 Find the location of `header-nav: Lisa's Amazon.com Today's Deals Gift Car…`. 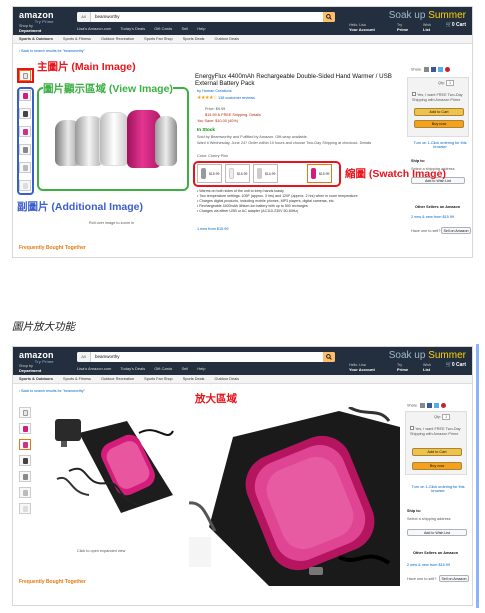

header-nav: Lisa's Amazon.com Today's Deals Gift Car… is located at coordinates (145, 368).